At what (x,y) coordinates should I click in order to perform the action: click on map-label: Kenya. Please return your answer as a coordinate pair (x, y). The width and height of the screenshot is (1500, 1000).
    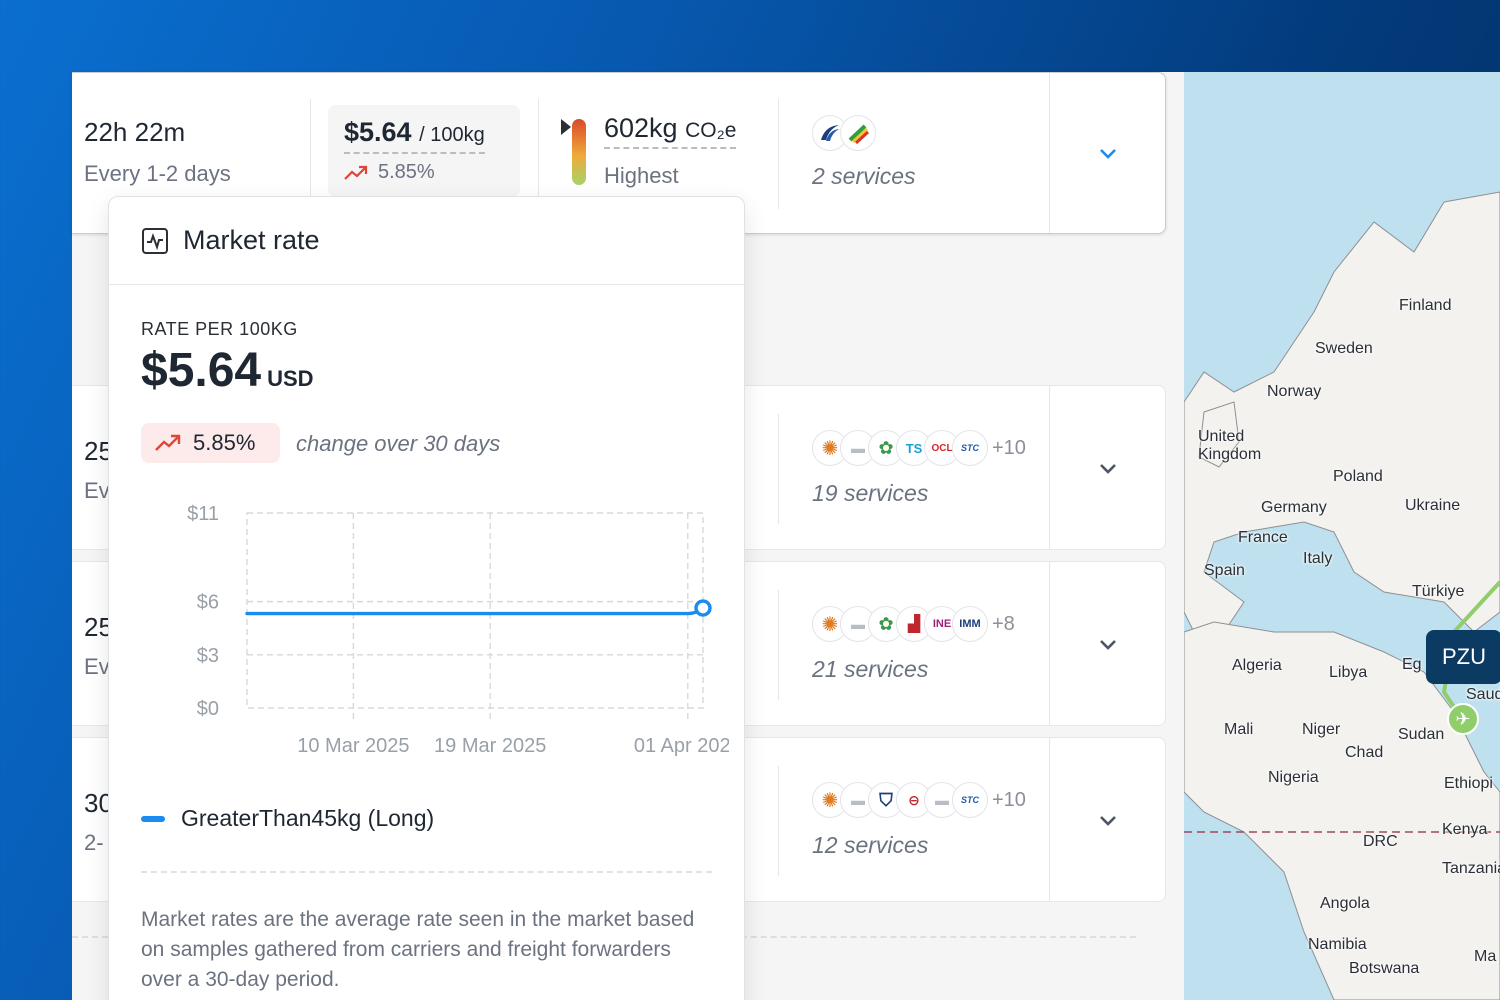
    Looking at the image, I should click on (1465, 829).